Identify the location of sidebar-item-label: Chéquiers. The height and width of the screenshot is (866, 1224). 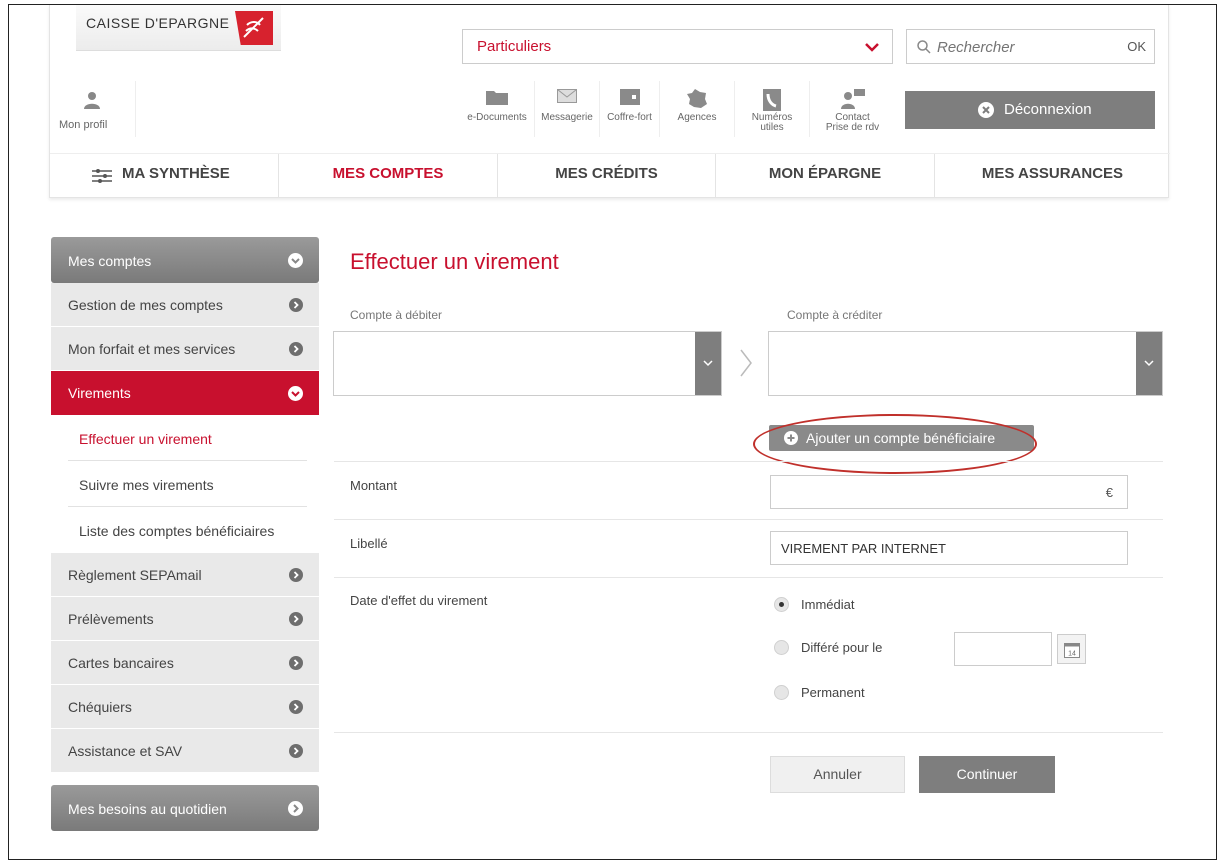
(100, 707).